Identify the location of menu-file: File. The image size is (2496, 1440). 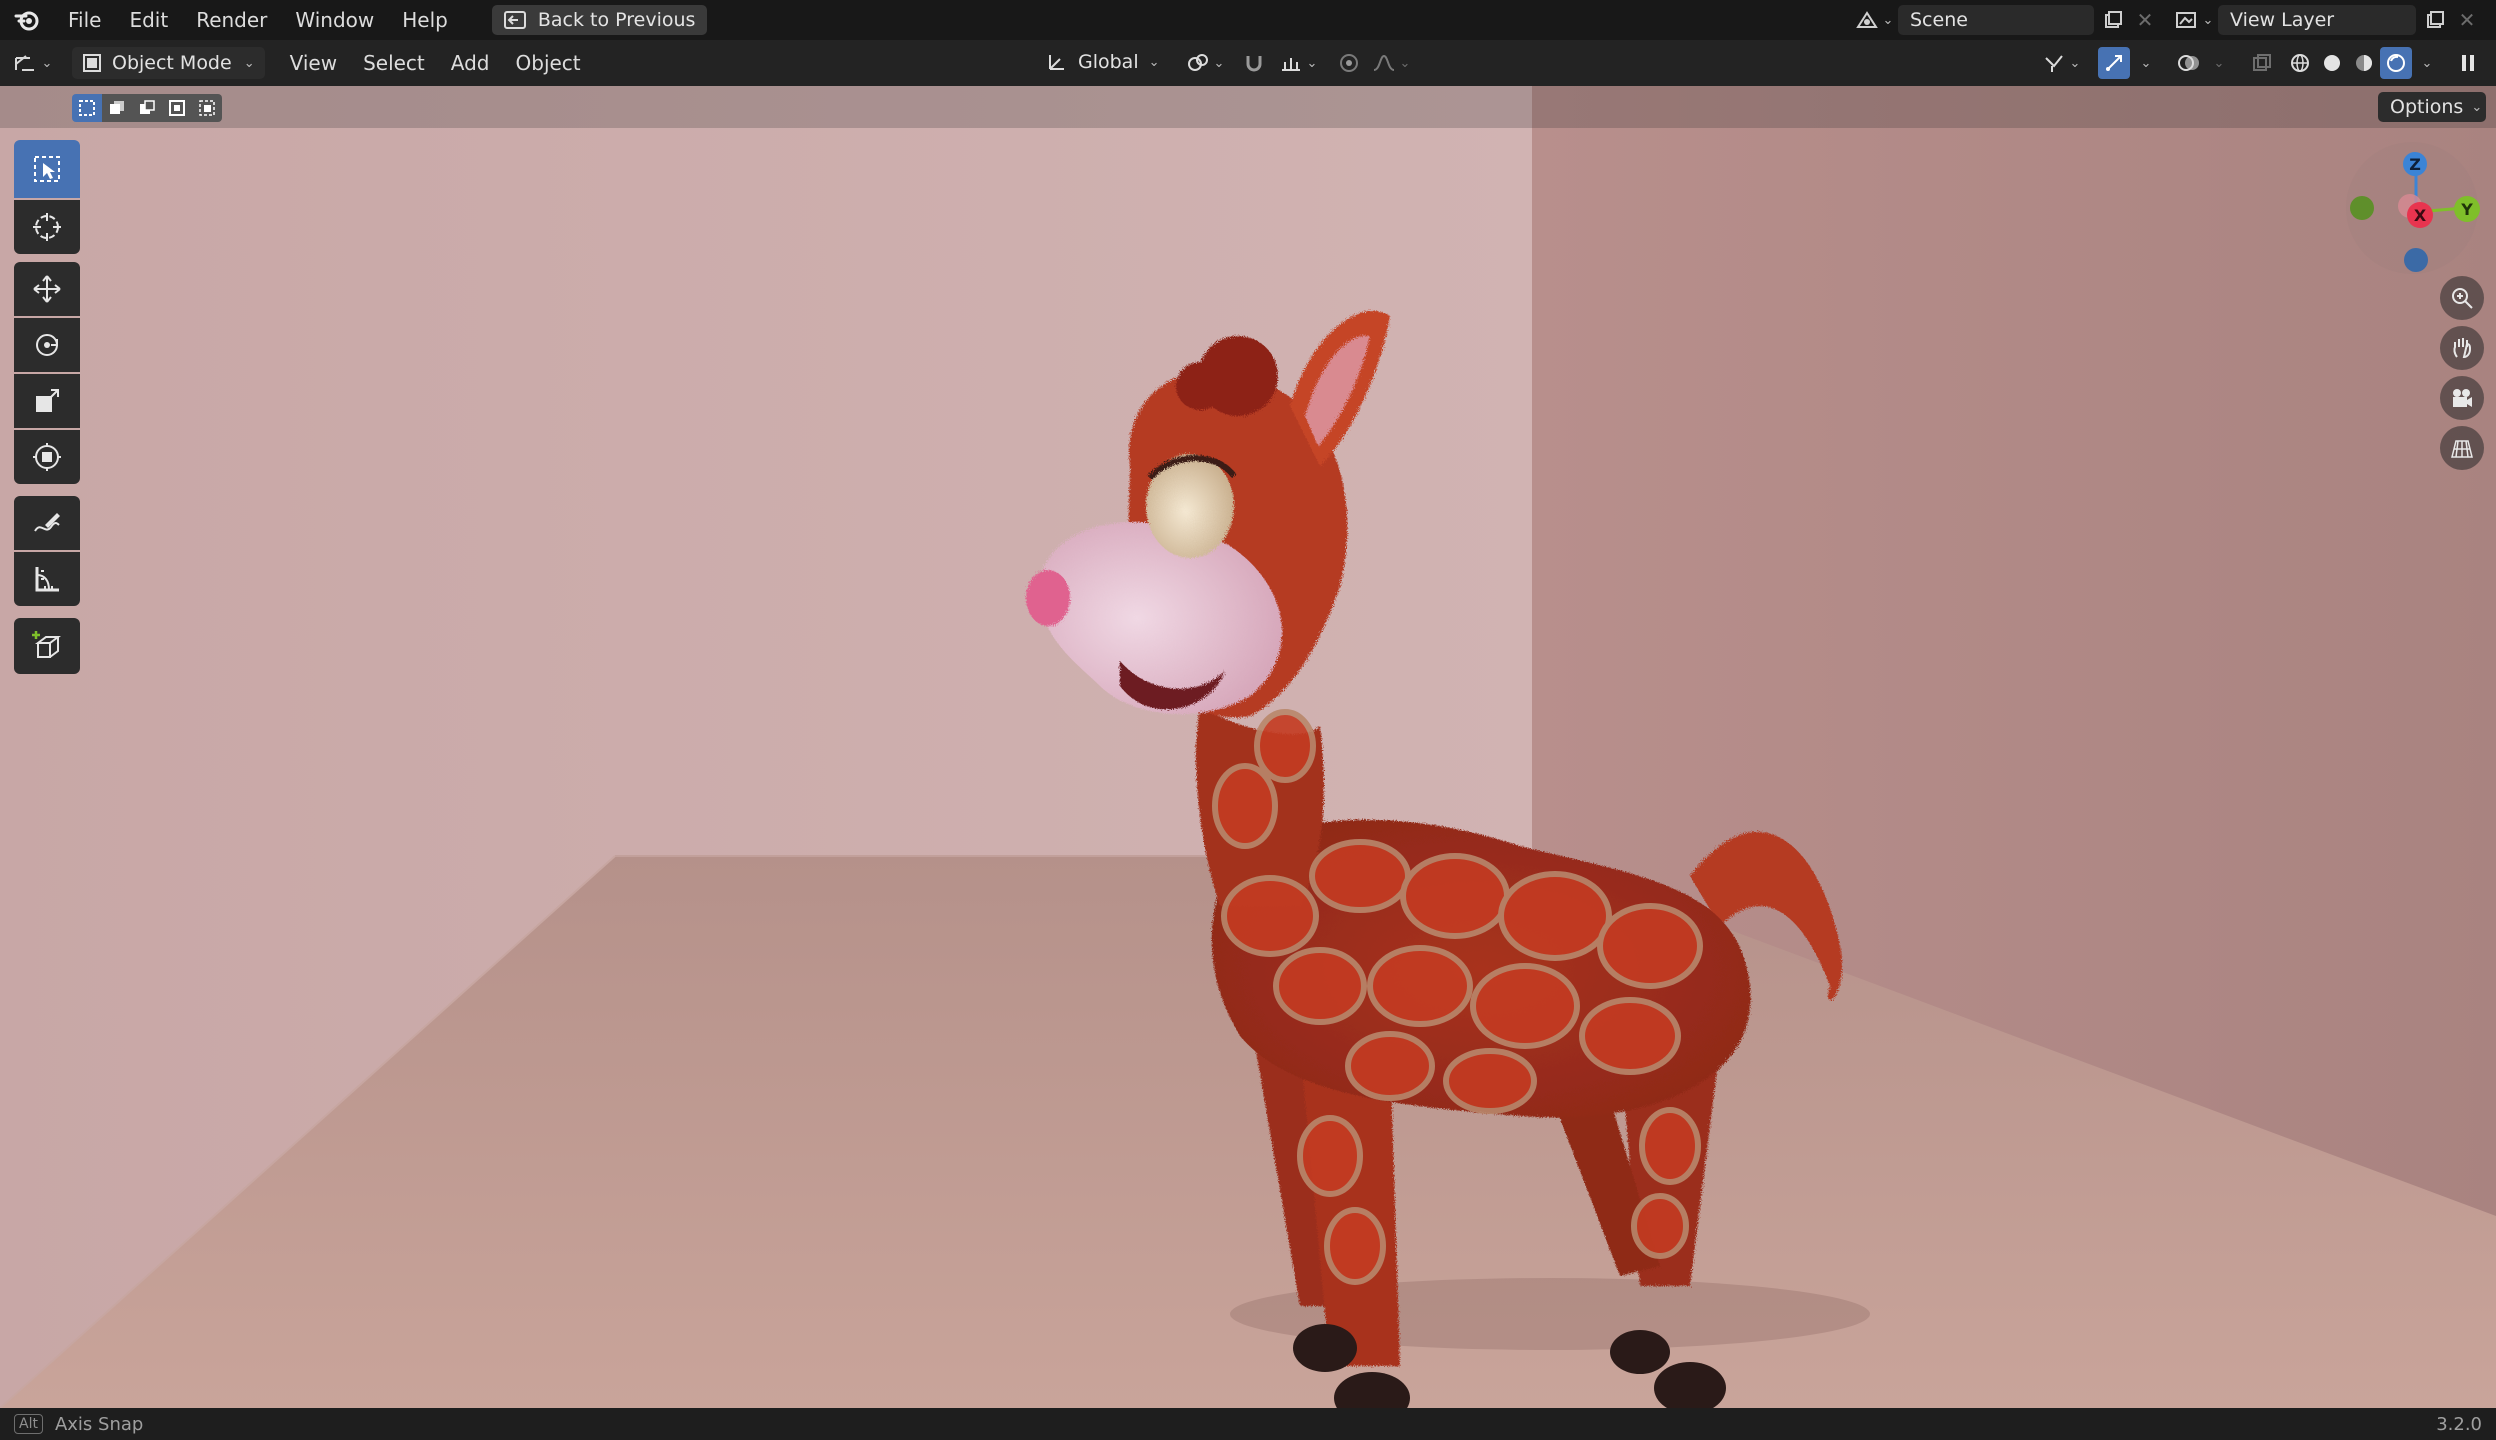
(84, 20).